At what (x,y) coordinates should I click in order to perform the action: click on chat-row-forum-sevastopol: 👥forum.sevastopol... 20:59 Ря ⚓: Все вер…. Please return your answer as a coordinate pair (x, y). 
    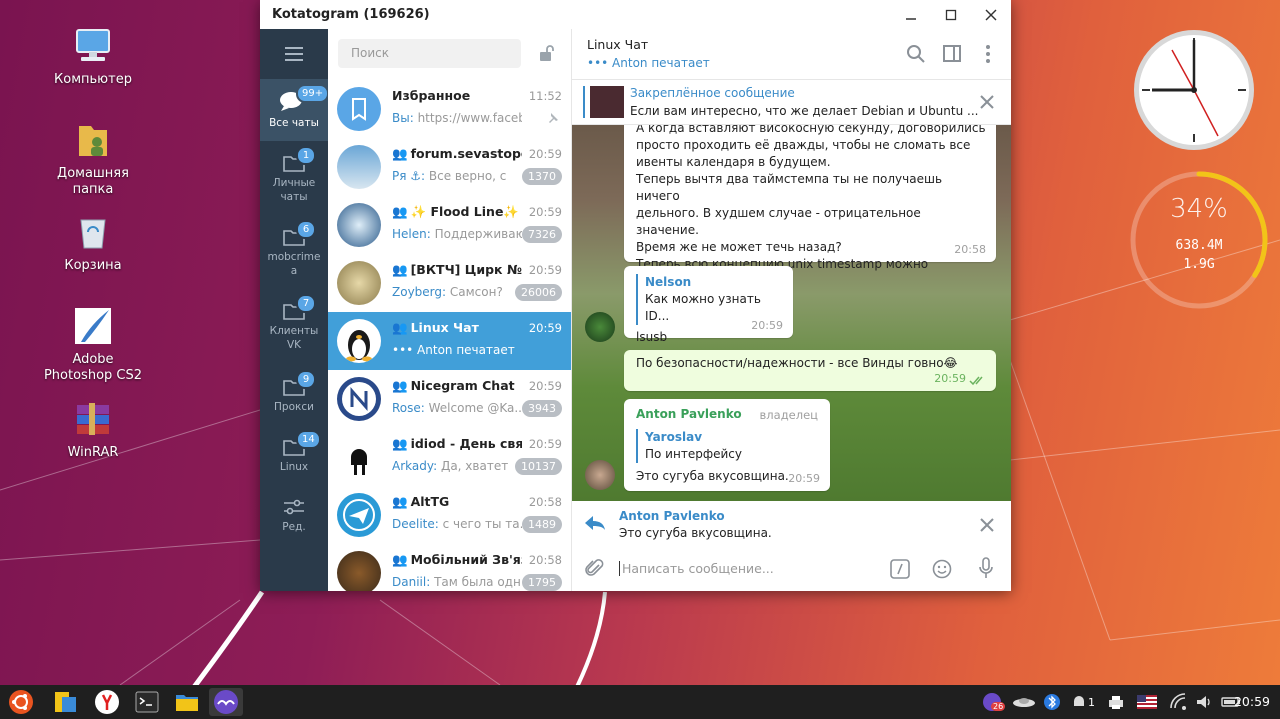
    Looking at the image, I should click on (449, 167).